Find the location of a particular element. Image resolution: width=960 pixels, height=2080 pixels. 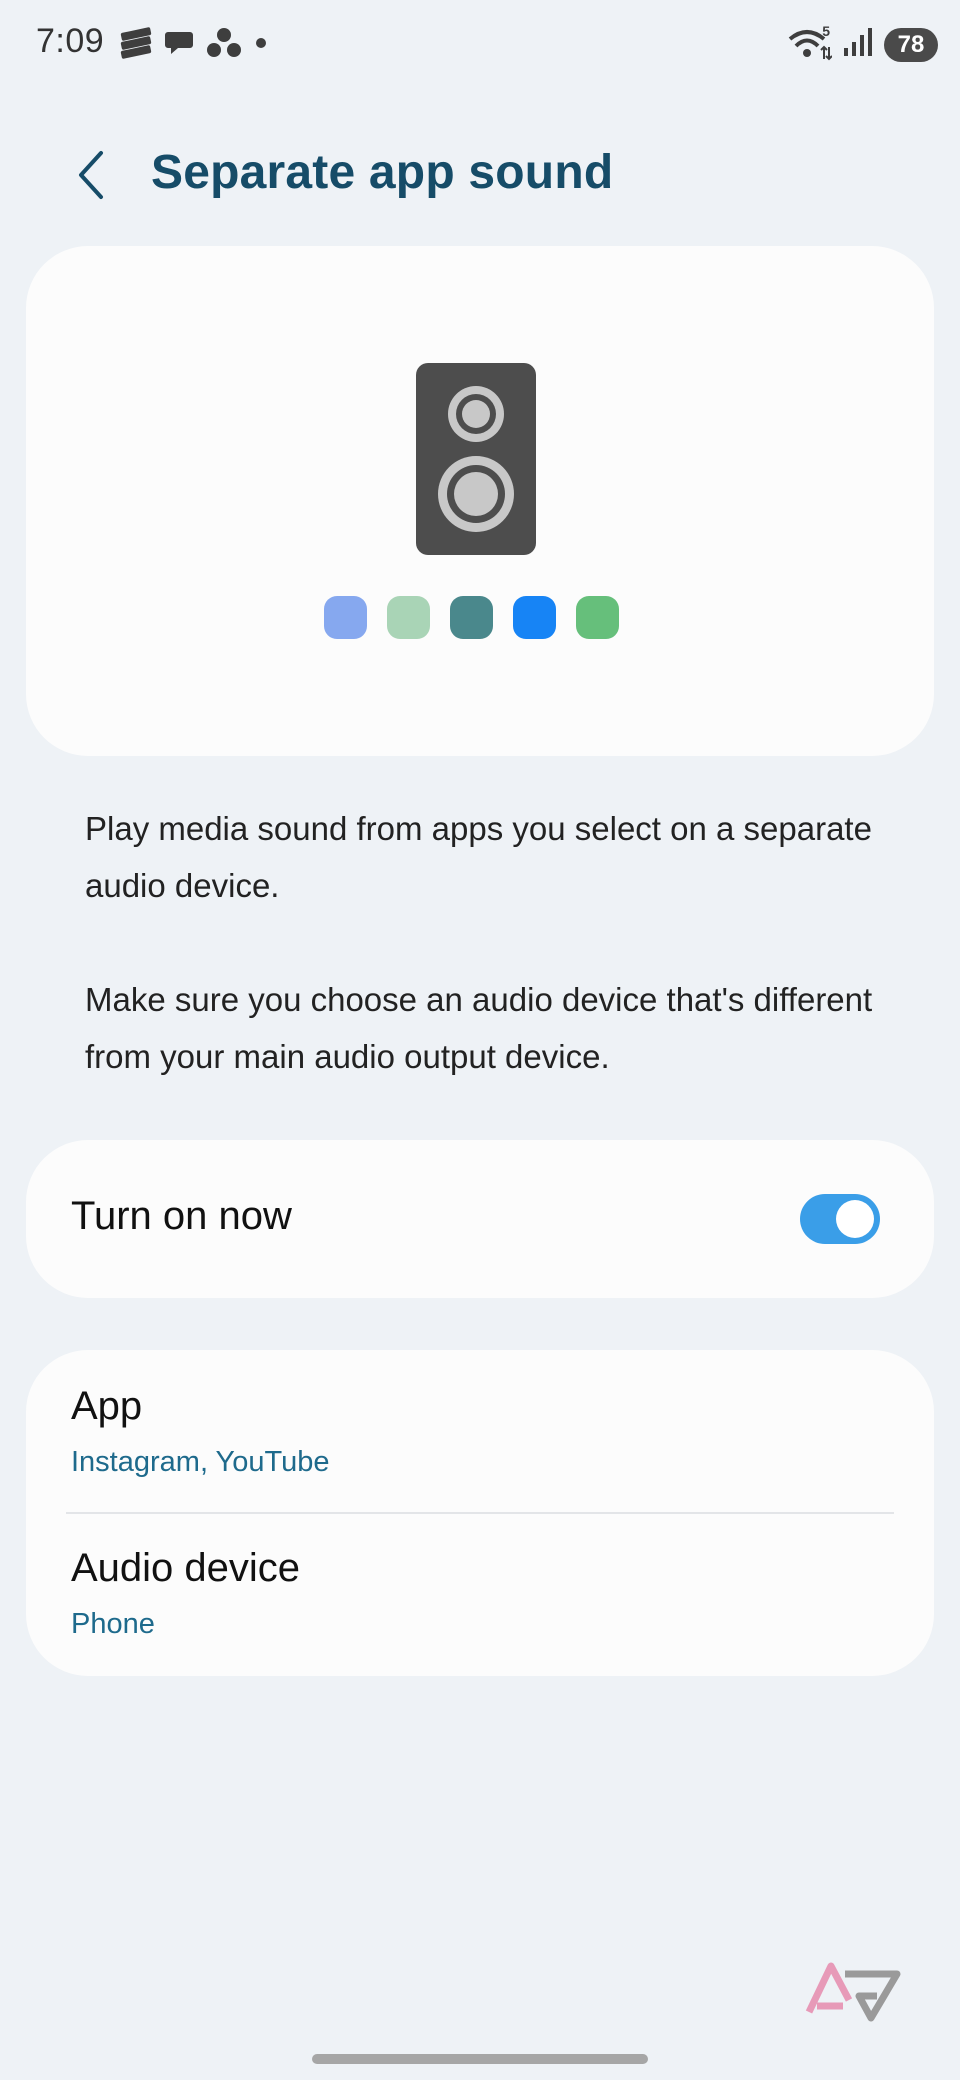

page-title: Separate app sound is located at coordinates (382, 172).